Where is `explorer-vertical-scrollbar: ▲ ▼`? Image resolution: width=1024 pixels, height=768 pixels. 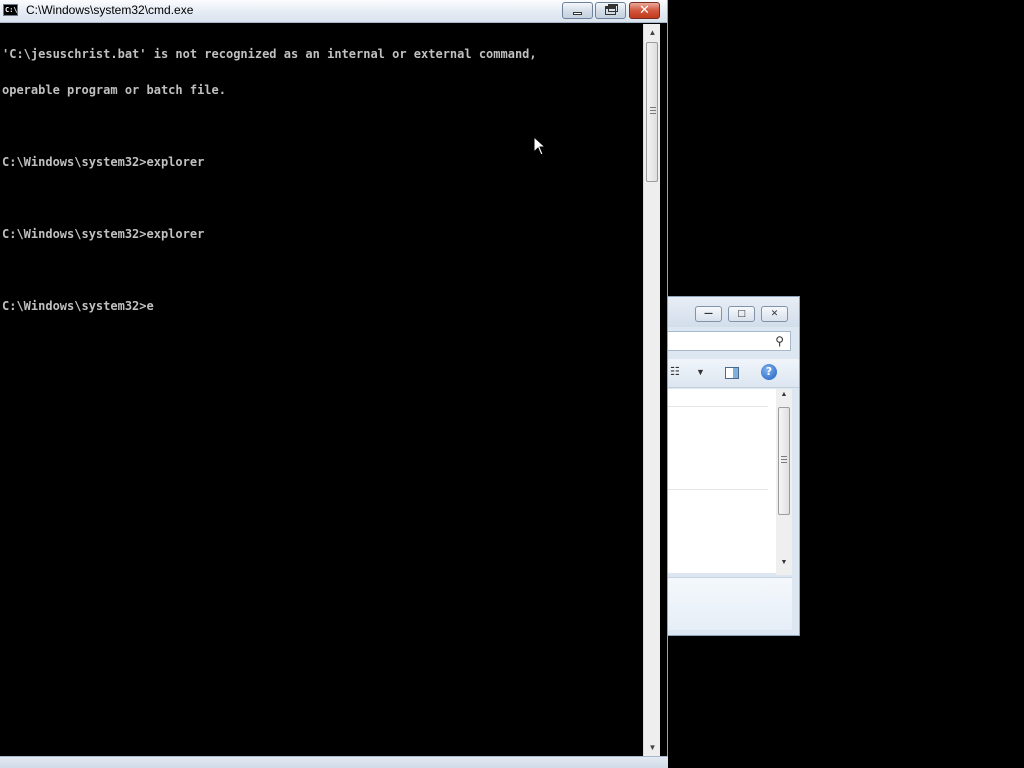 explorer-vertical-scrollbar: ▲ ▼ is located at coordinates (784, 482).